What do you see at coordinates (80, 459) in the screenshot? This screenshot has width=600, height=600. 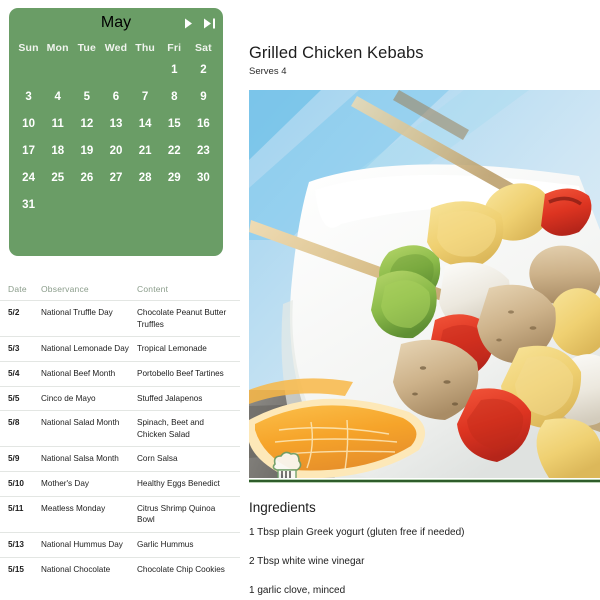 I see `cell-observance: National Salsa Month` at bounding box center [80, 459].